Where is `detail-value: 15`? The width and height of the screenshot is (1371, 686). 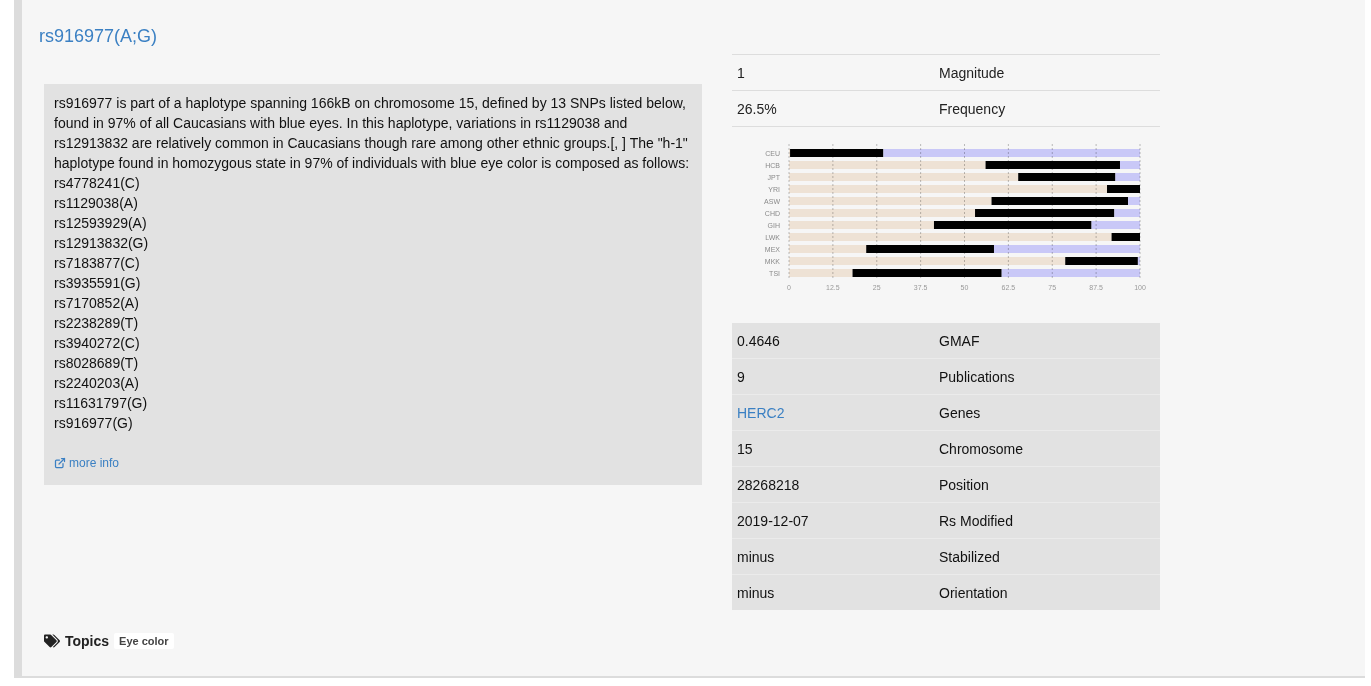
detail-value: 15 is located at coordinates (833, 448).